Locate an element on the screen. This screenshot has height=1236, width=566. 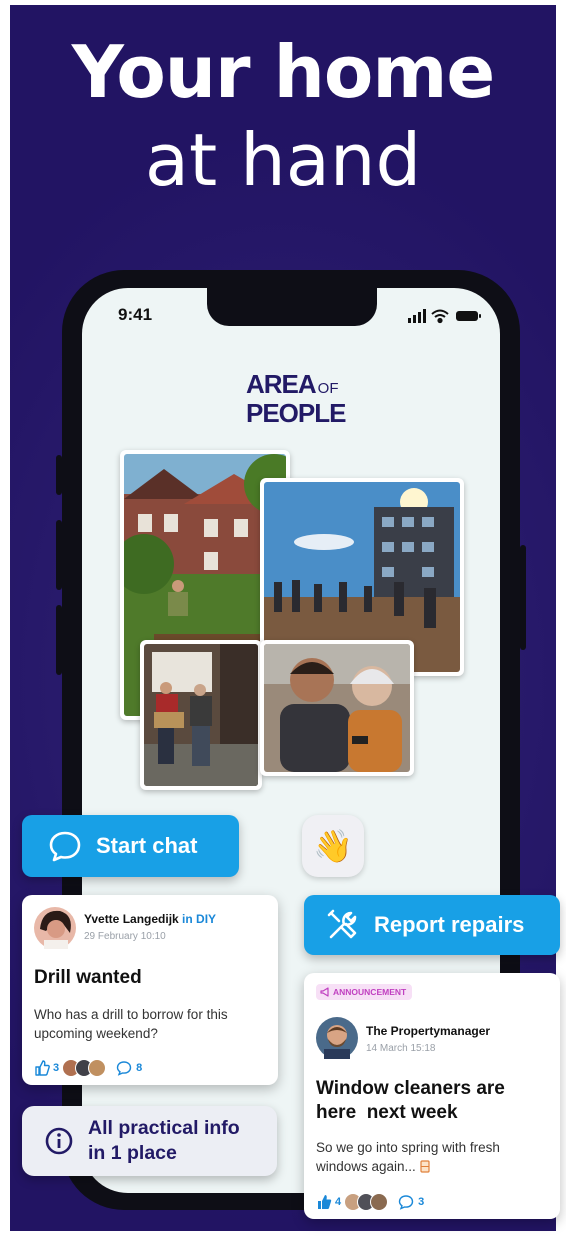
waving-hand-icon: 👋 is located at coordinates (333, 846).